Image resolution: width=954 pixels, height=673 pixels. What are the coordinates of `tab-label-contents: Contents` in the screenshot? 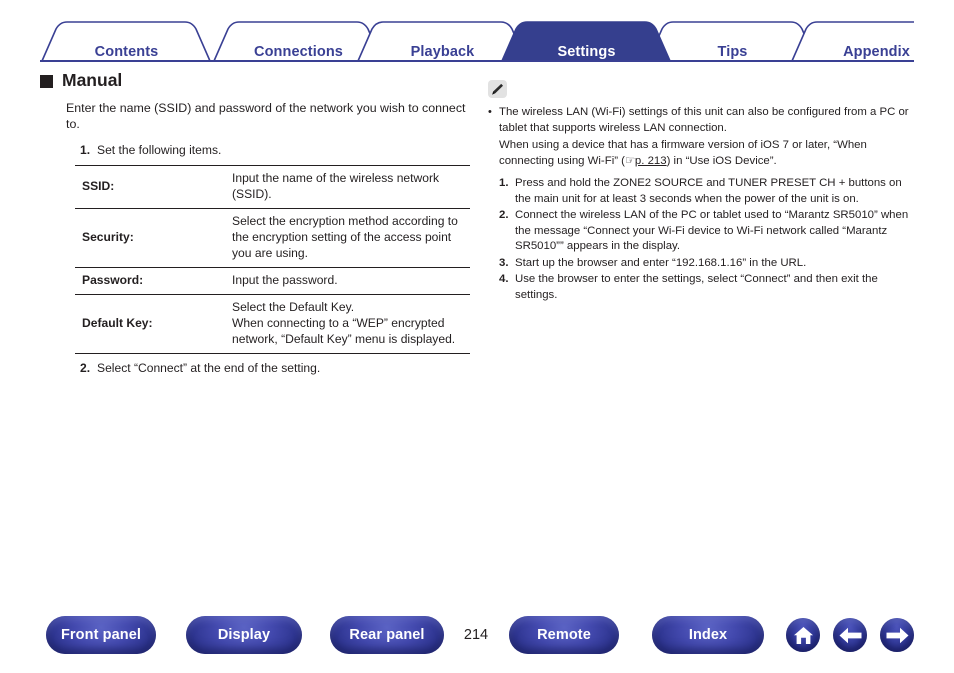 It's located at (126, 52).